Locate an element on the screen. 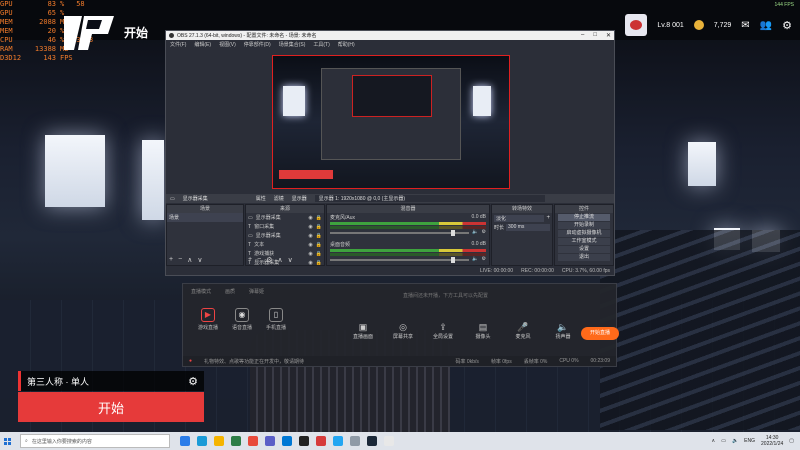  friends-icon: 👥 is located at coordinates (766, 25).